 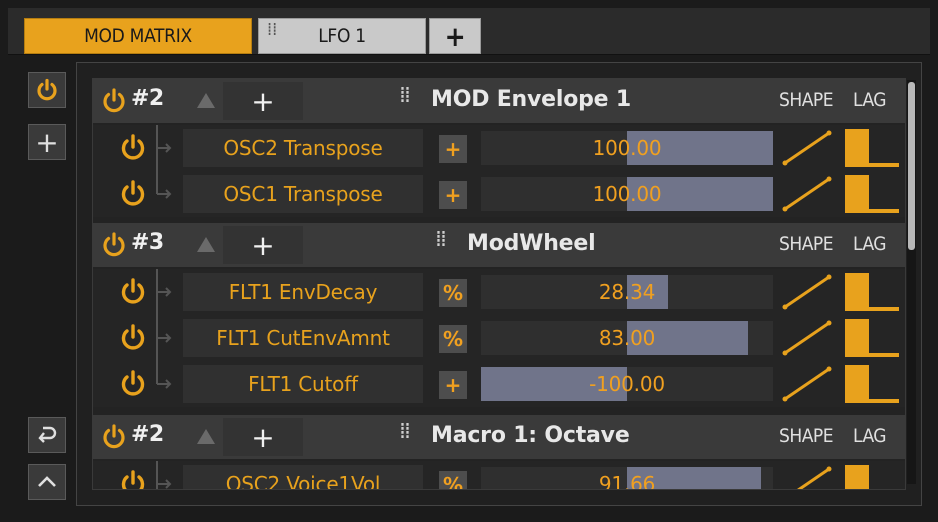 I want to click on target-parameter: OSC1 Transpose, so click(x=303, y=194).